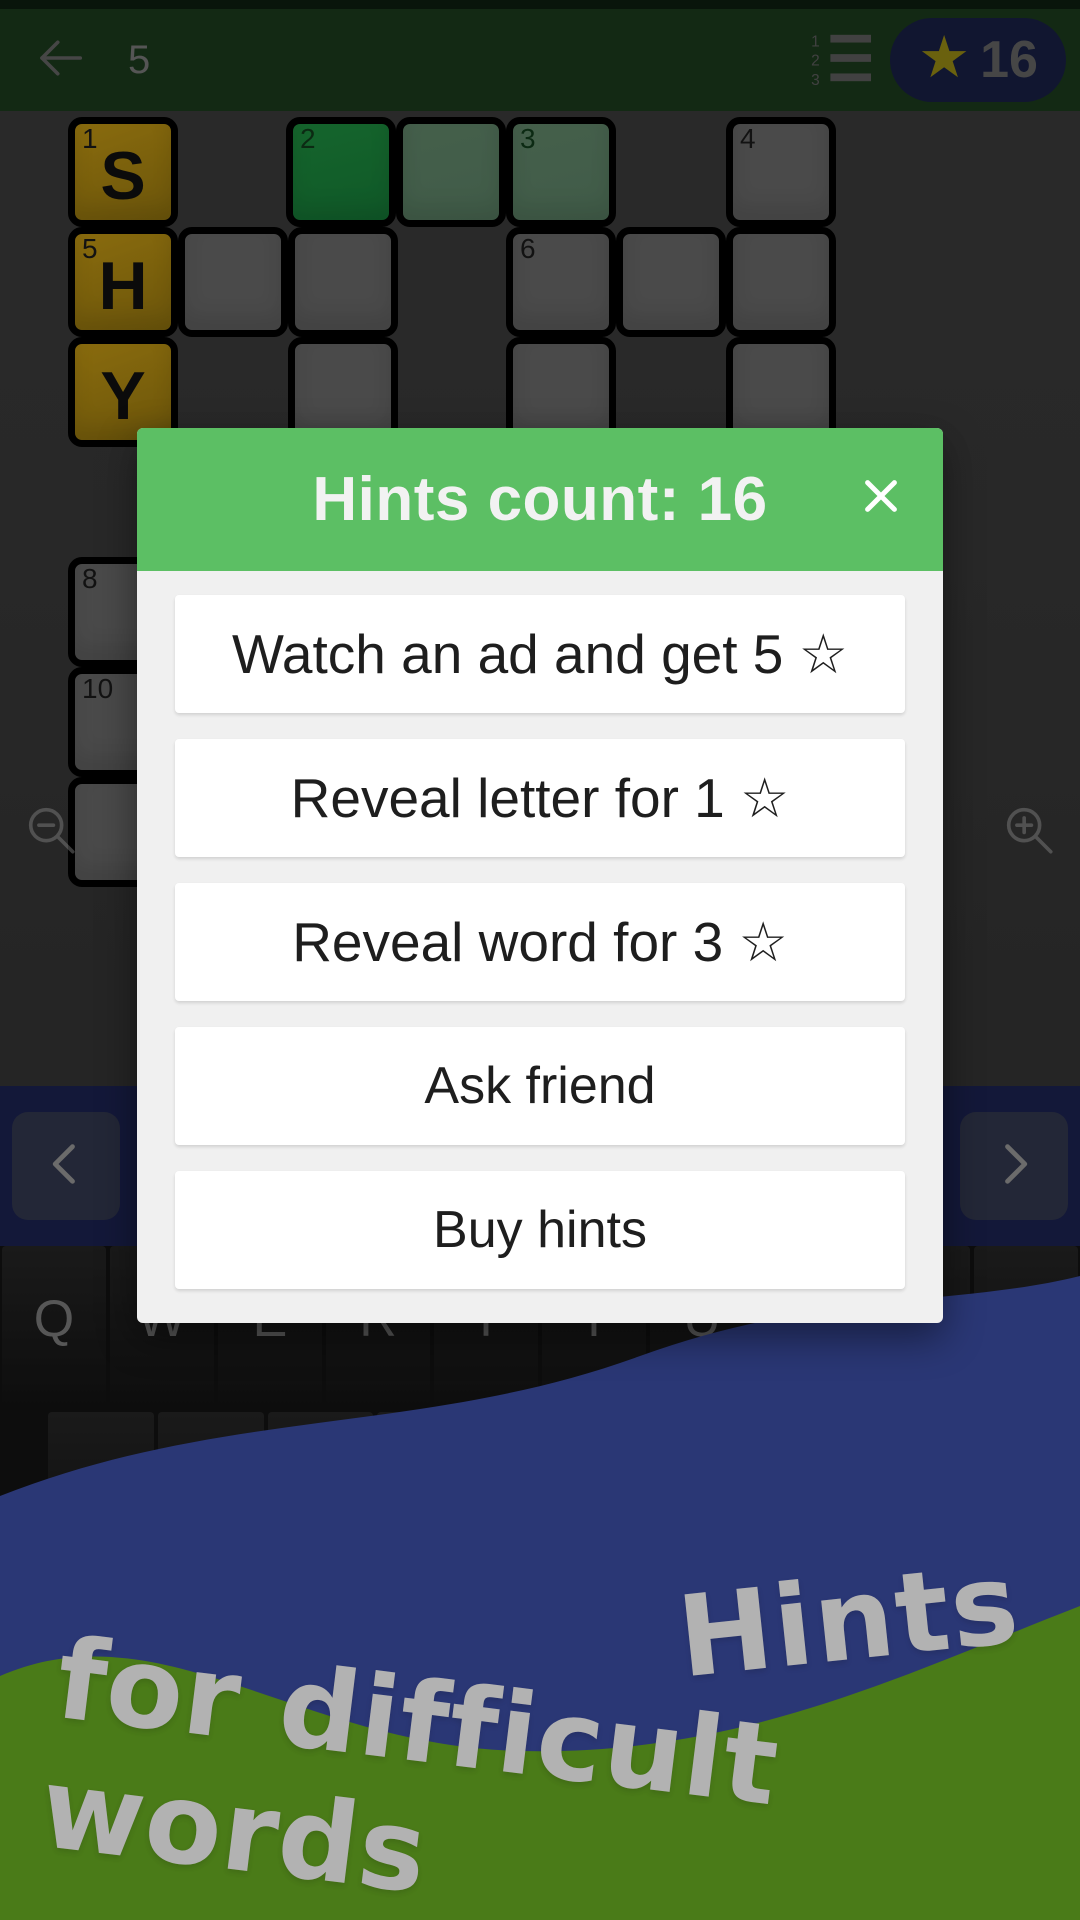 The width and height of the screenshot is (1080, 1920). I want to click on close-button, so click(881, 498).